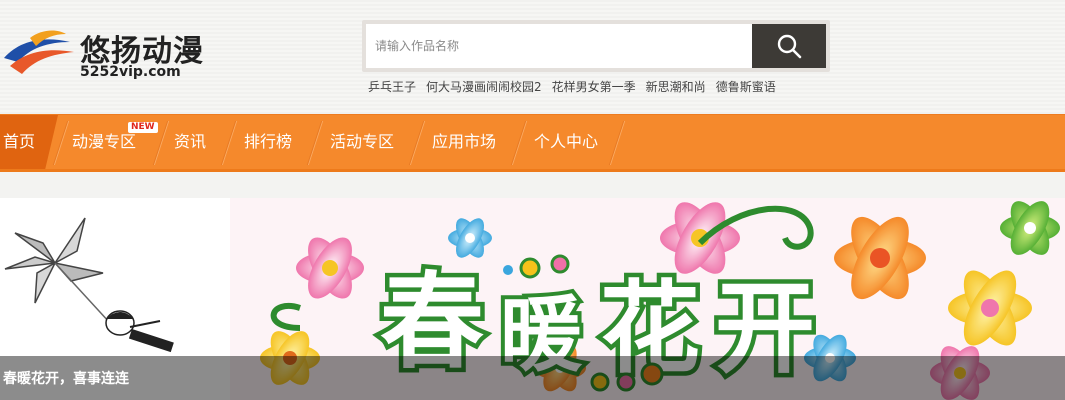 The width and height of the screenshot is (1065, 400). Describe the element at coordinates (484, 87) in the screenshot. I see `hot-word-link: 何大马漫画闹闹校园2` at that location.